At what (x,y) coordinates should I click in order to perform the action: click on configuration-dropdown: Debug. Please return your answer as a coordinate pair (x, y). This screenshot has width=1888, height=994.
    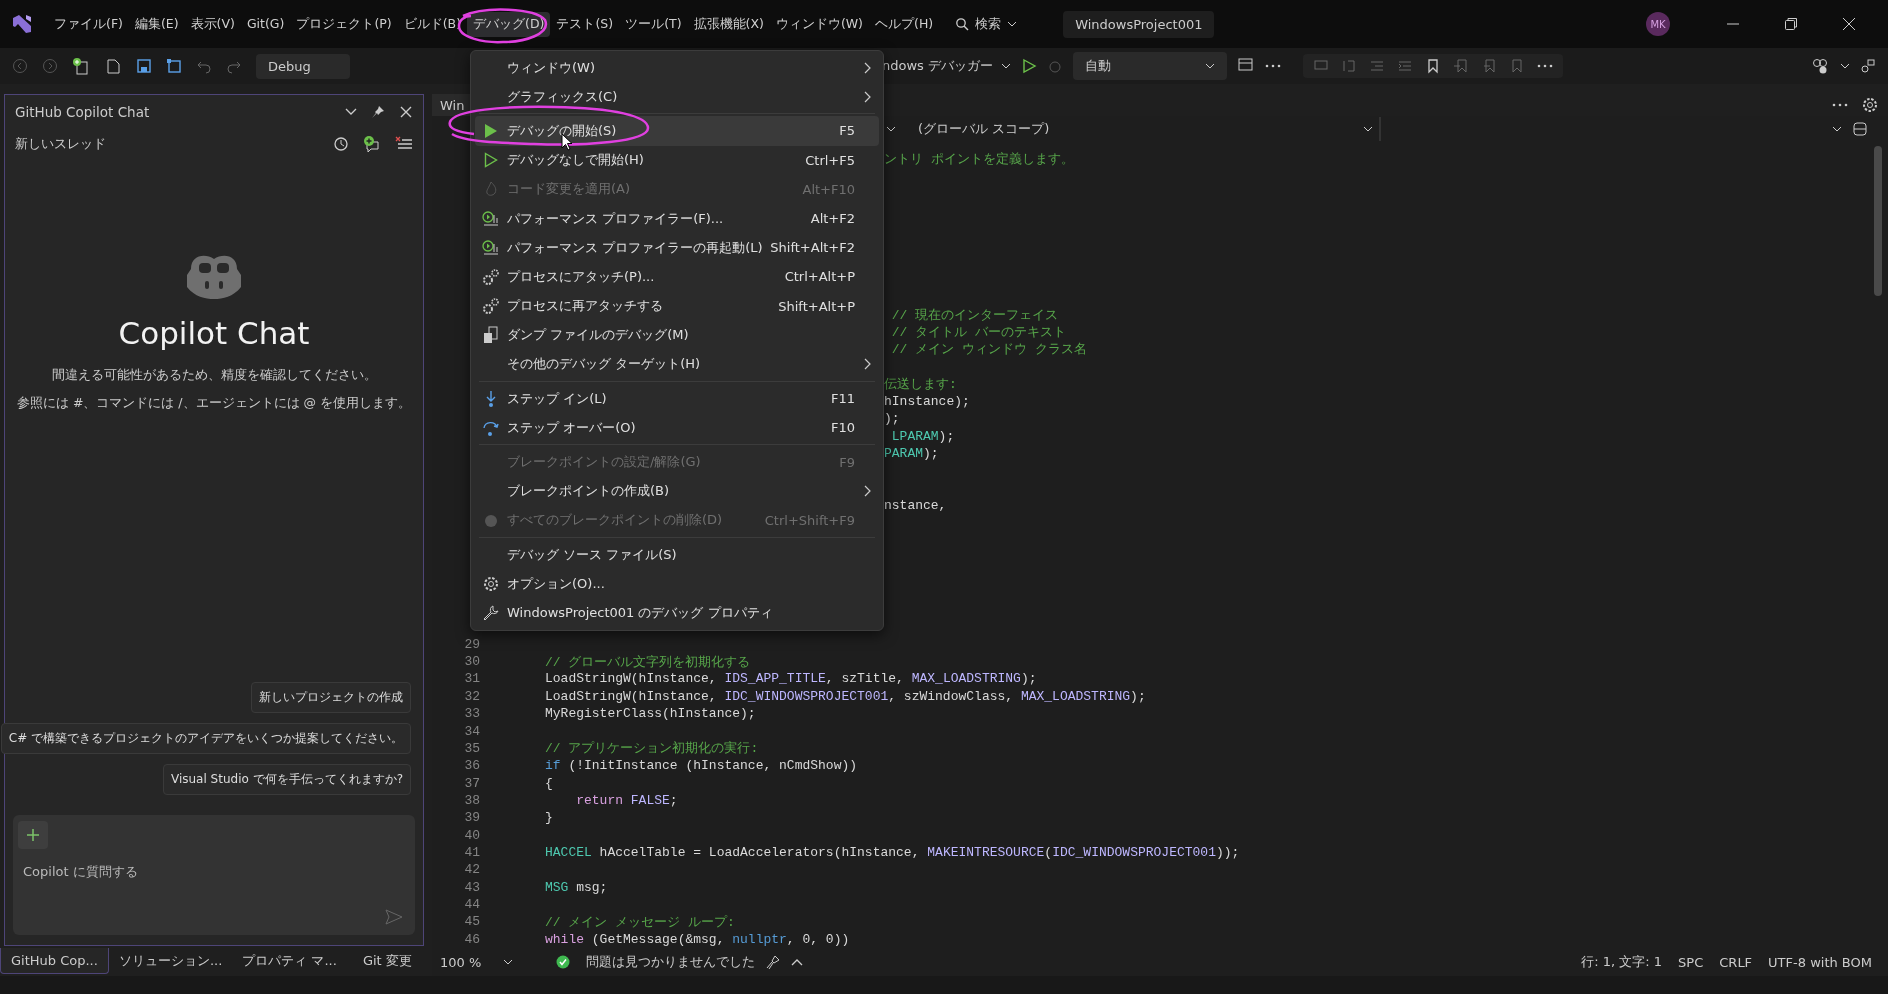
    Looking at the image, I should click on (303, 66).